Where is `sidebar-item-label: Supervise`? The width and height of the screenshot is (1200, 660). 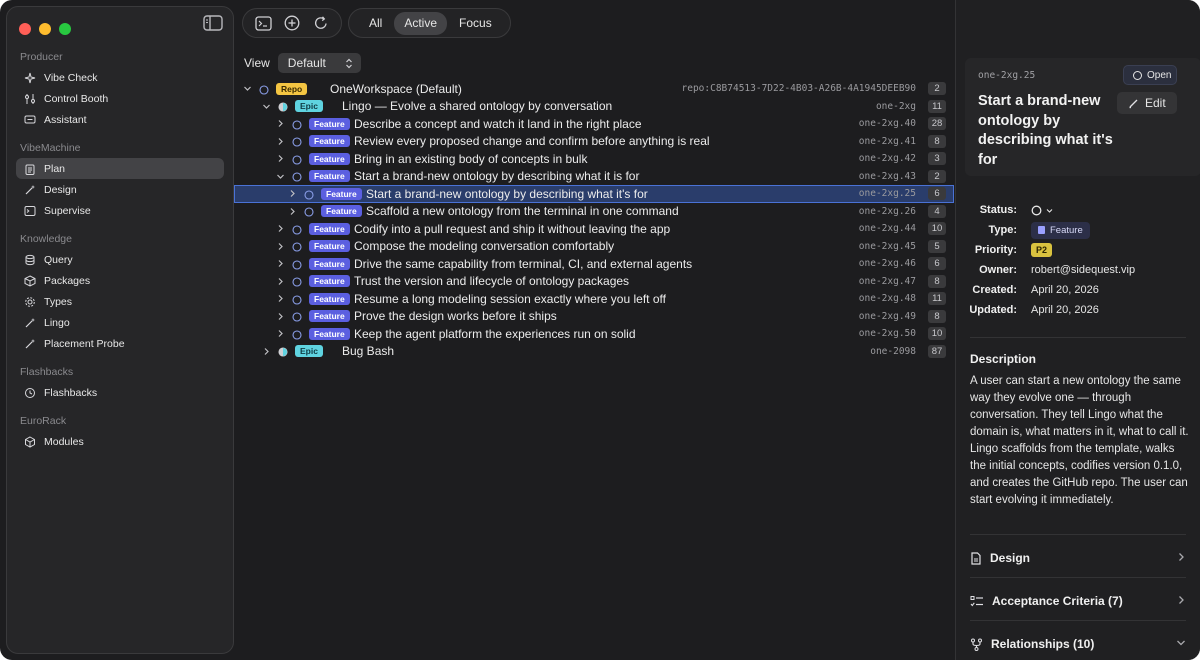 sidebar-item-label: Supervise is located at coordinates (67, 210).